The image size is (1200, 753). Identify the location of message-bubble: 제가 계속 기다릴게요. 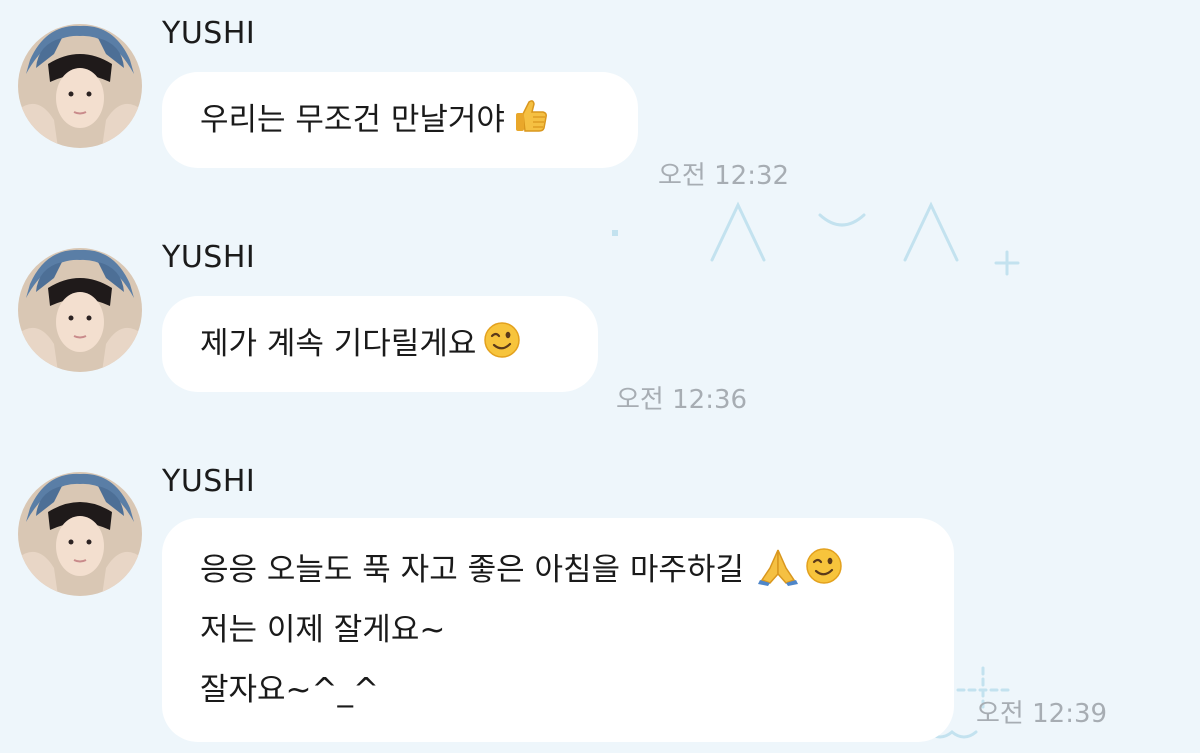
(380, 344).